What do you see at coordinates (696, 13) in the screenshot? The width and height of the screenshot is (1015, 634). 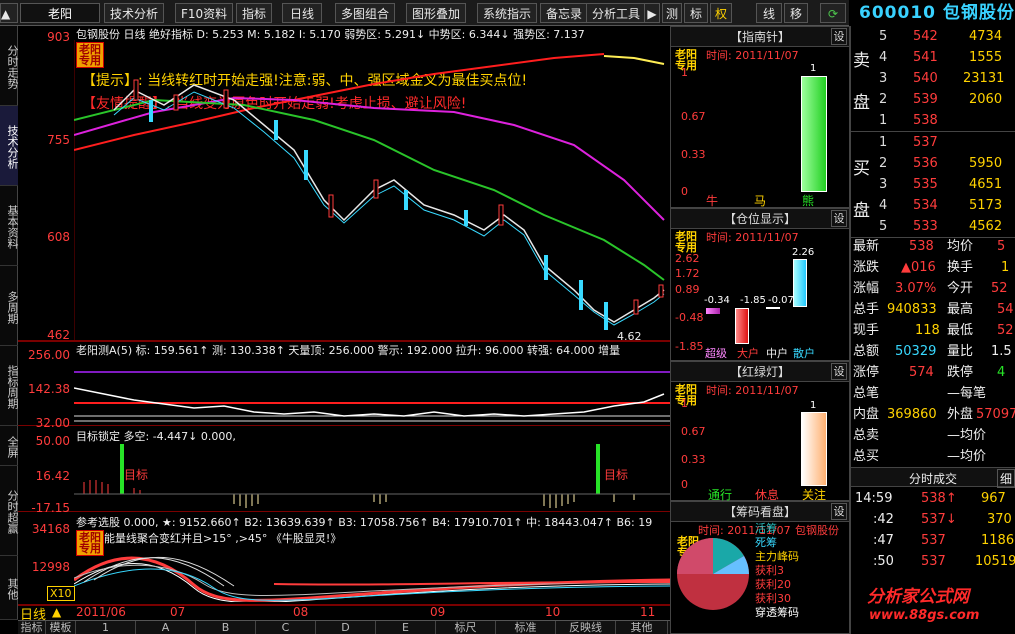 I see `small-btn-biao: 标` at bounding box center [696, 13].